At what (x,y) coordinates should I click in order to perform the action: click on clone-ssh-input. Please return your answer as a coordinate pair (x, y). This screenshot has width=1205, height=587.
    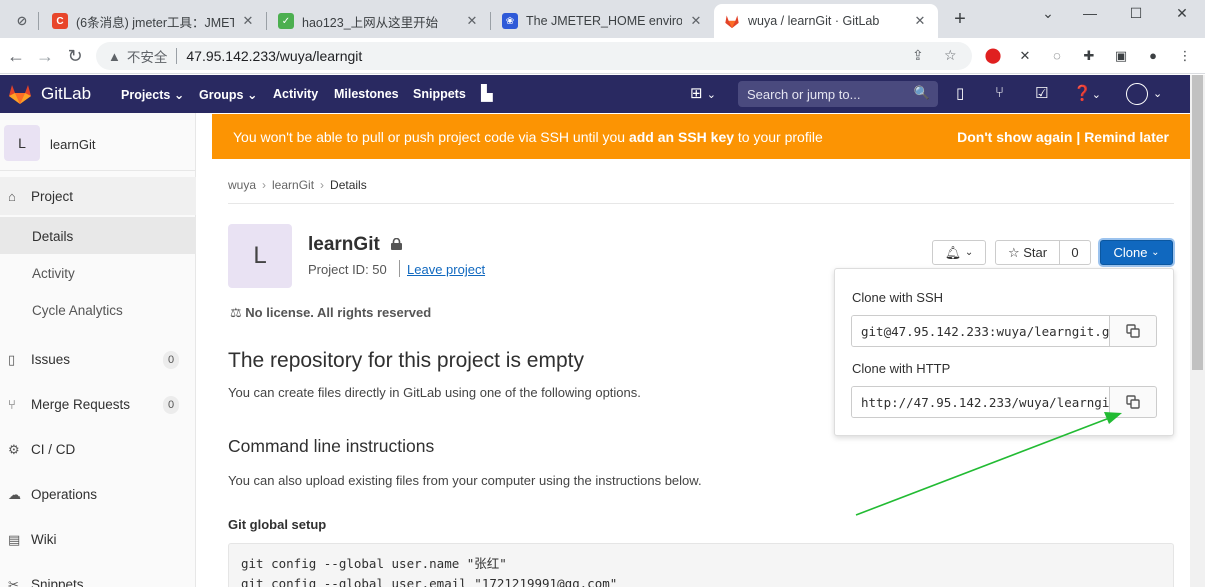
    Looking at the image, I should click on (980, 331).